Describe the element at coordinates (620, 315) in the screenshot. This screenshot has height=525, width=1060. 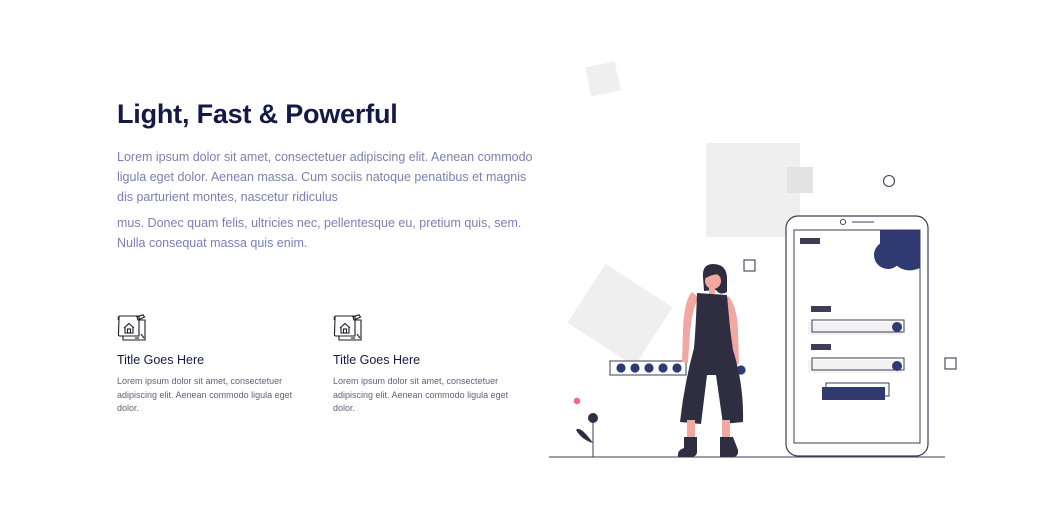
I see `decor-square-tilted` at that location.